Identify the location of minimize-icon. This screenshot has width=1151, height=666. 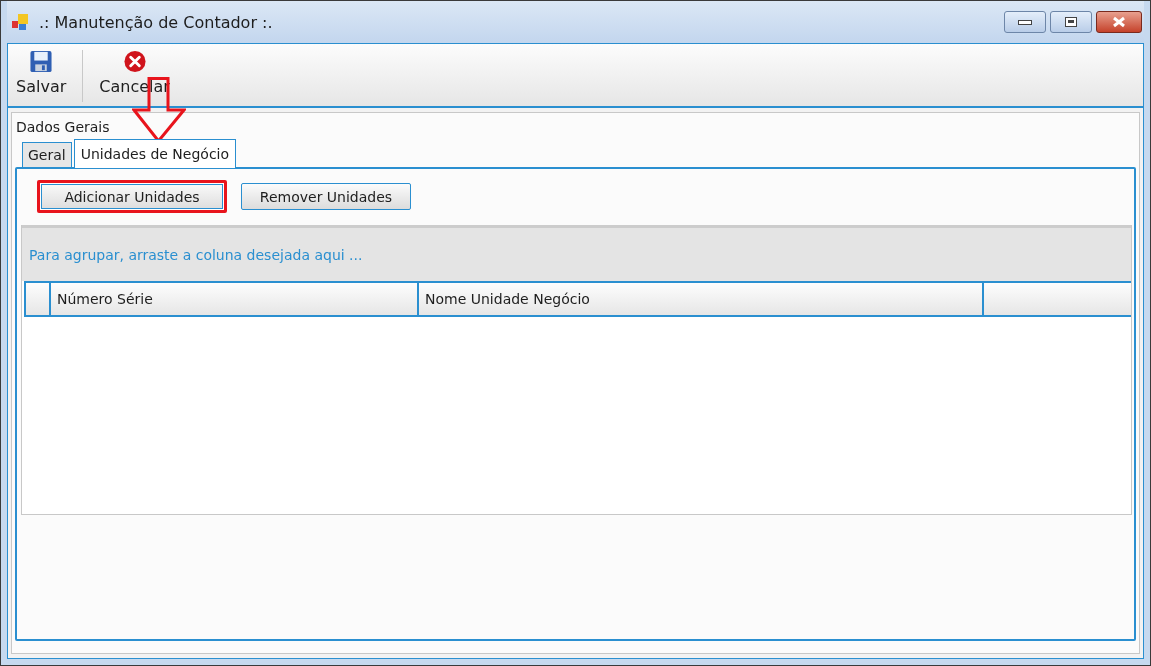
(1025, 22).